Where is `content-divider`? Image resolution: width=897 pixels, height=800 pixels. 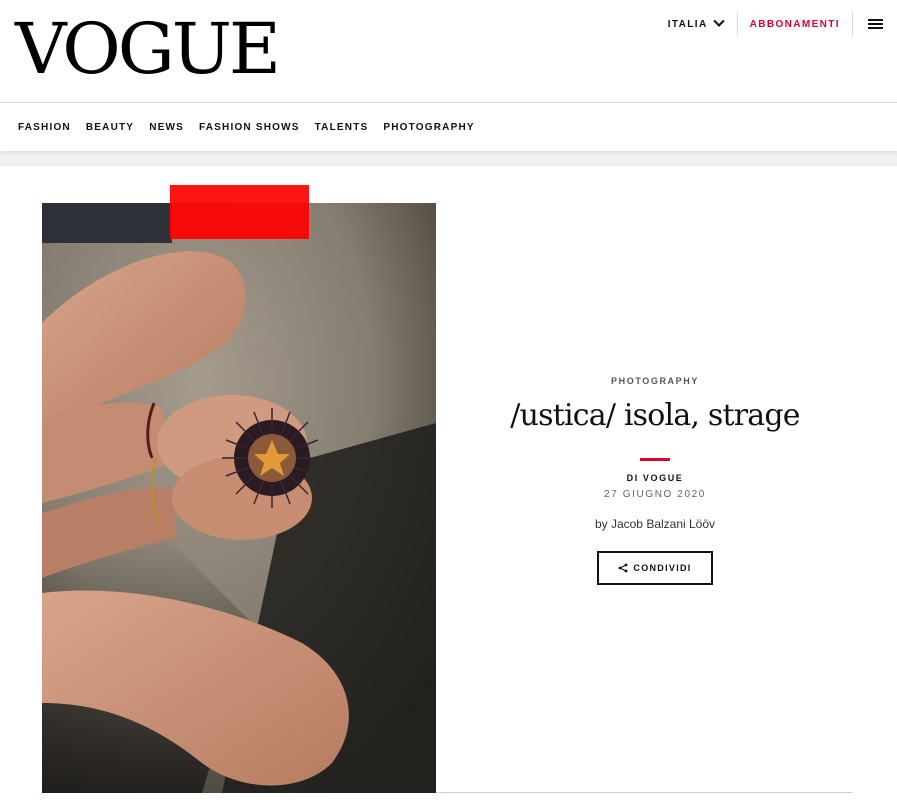
content-divider is located at coordinates (644, 792).